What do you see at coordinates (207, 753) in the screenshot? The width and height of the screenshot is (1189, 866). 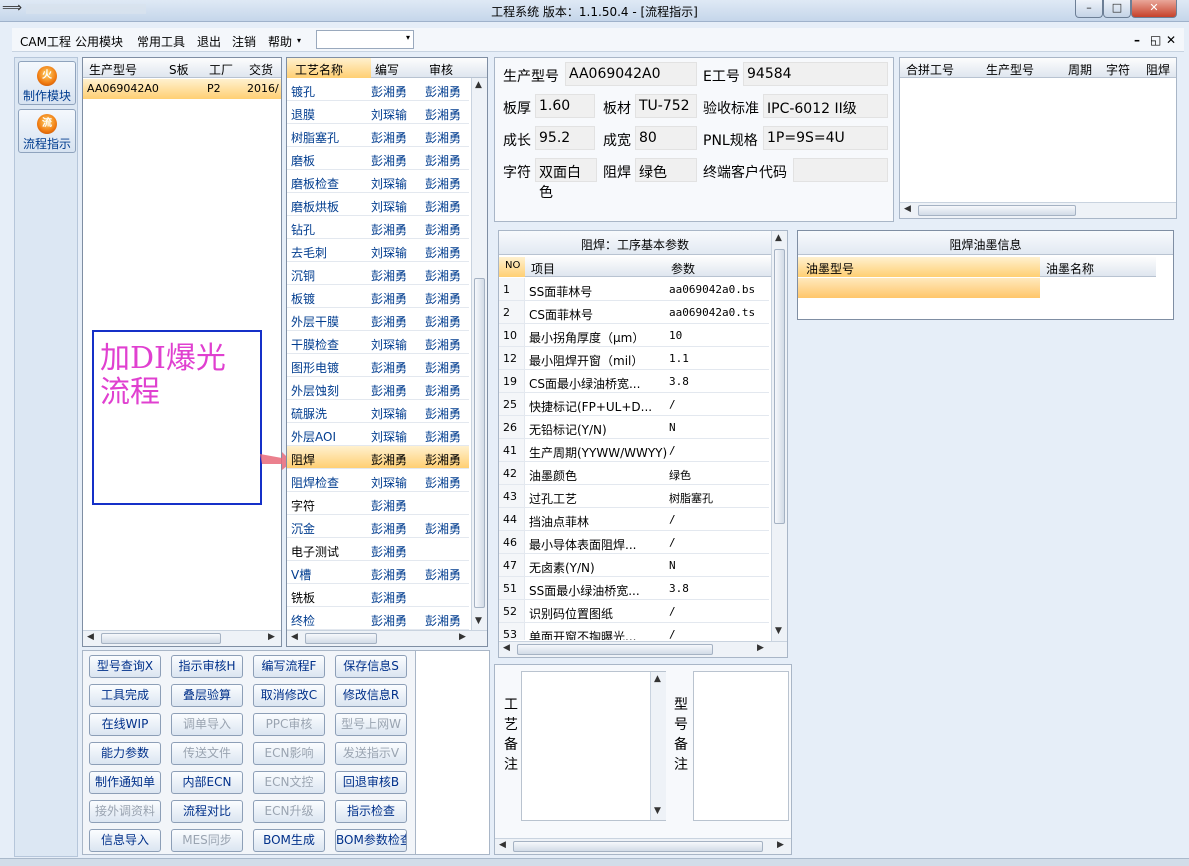 I see `action-button: 传送文件` at bounding box center [207, 753].